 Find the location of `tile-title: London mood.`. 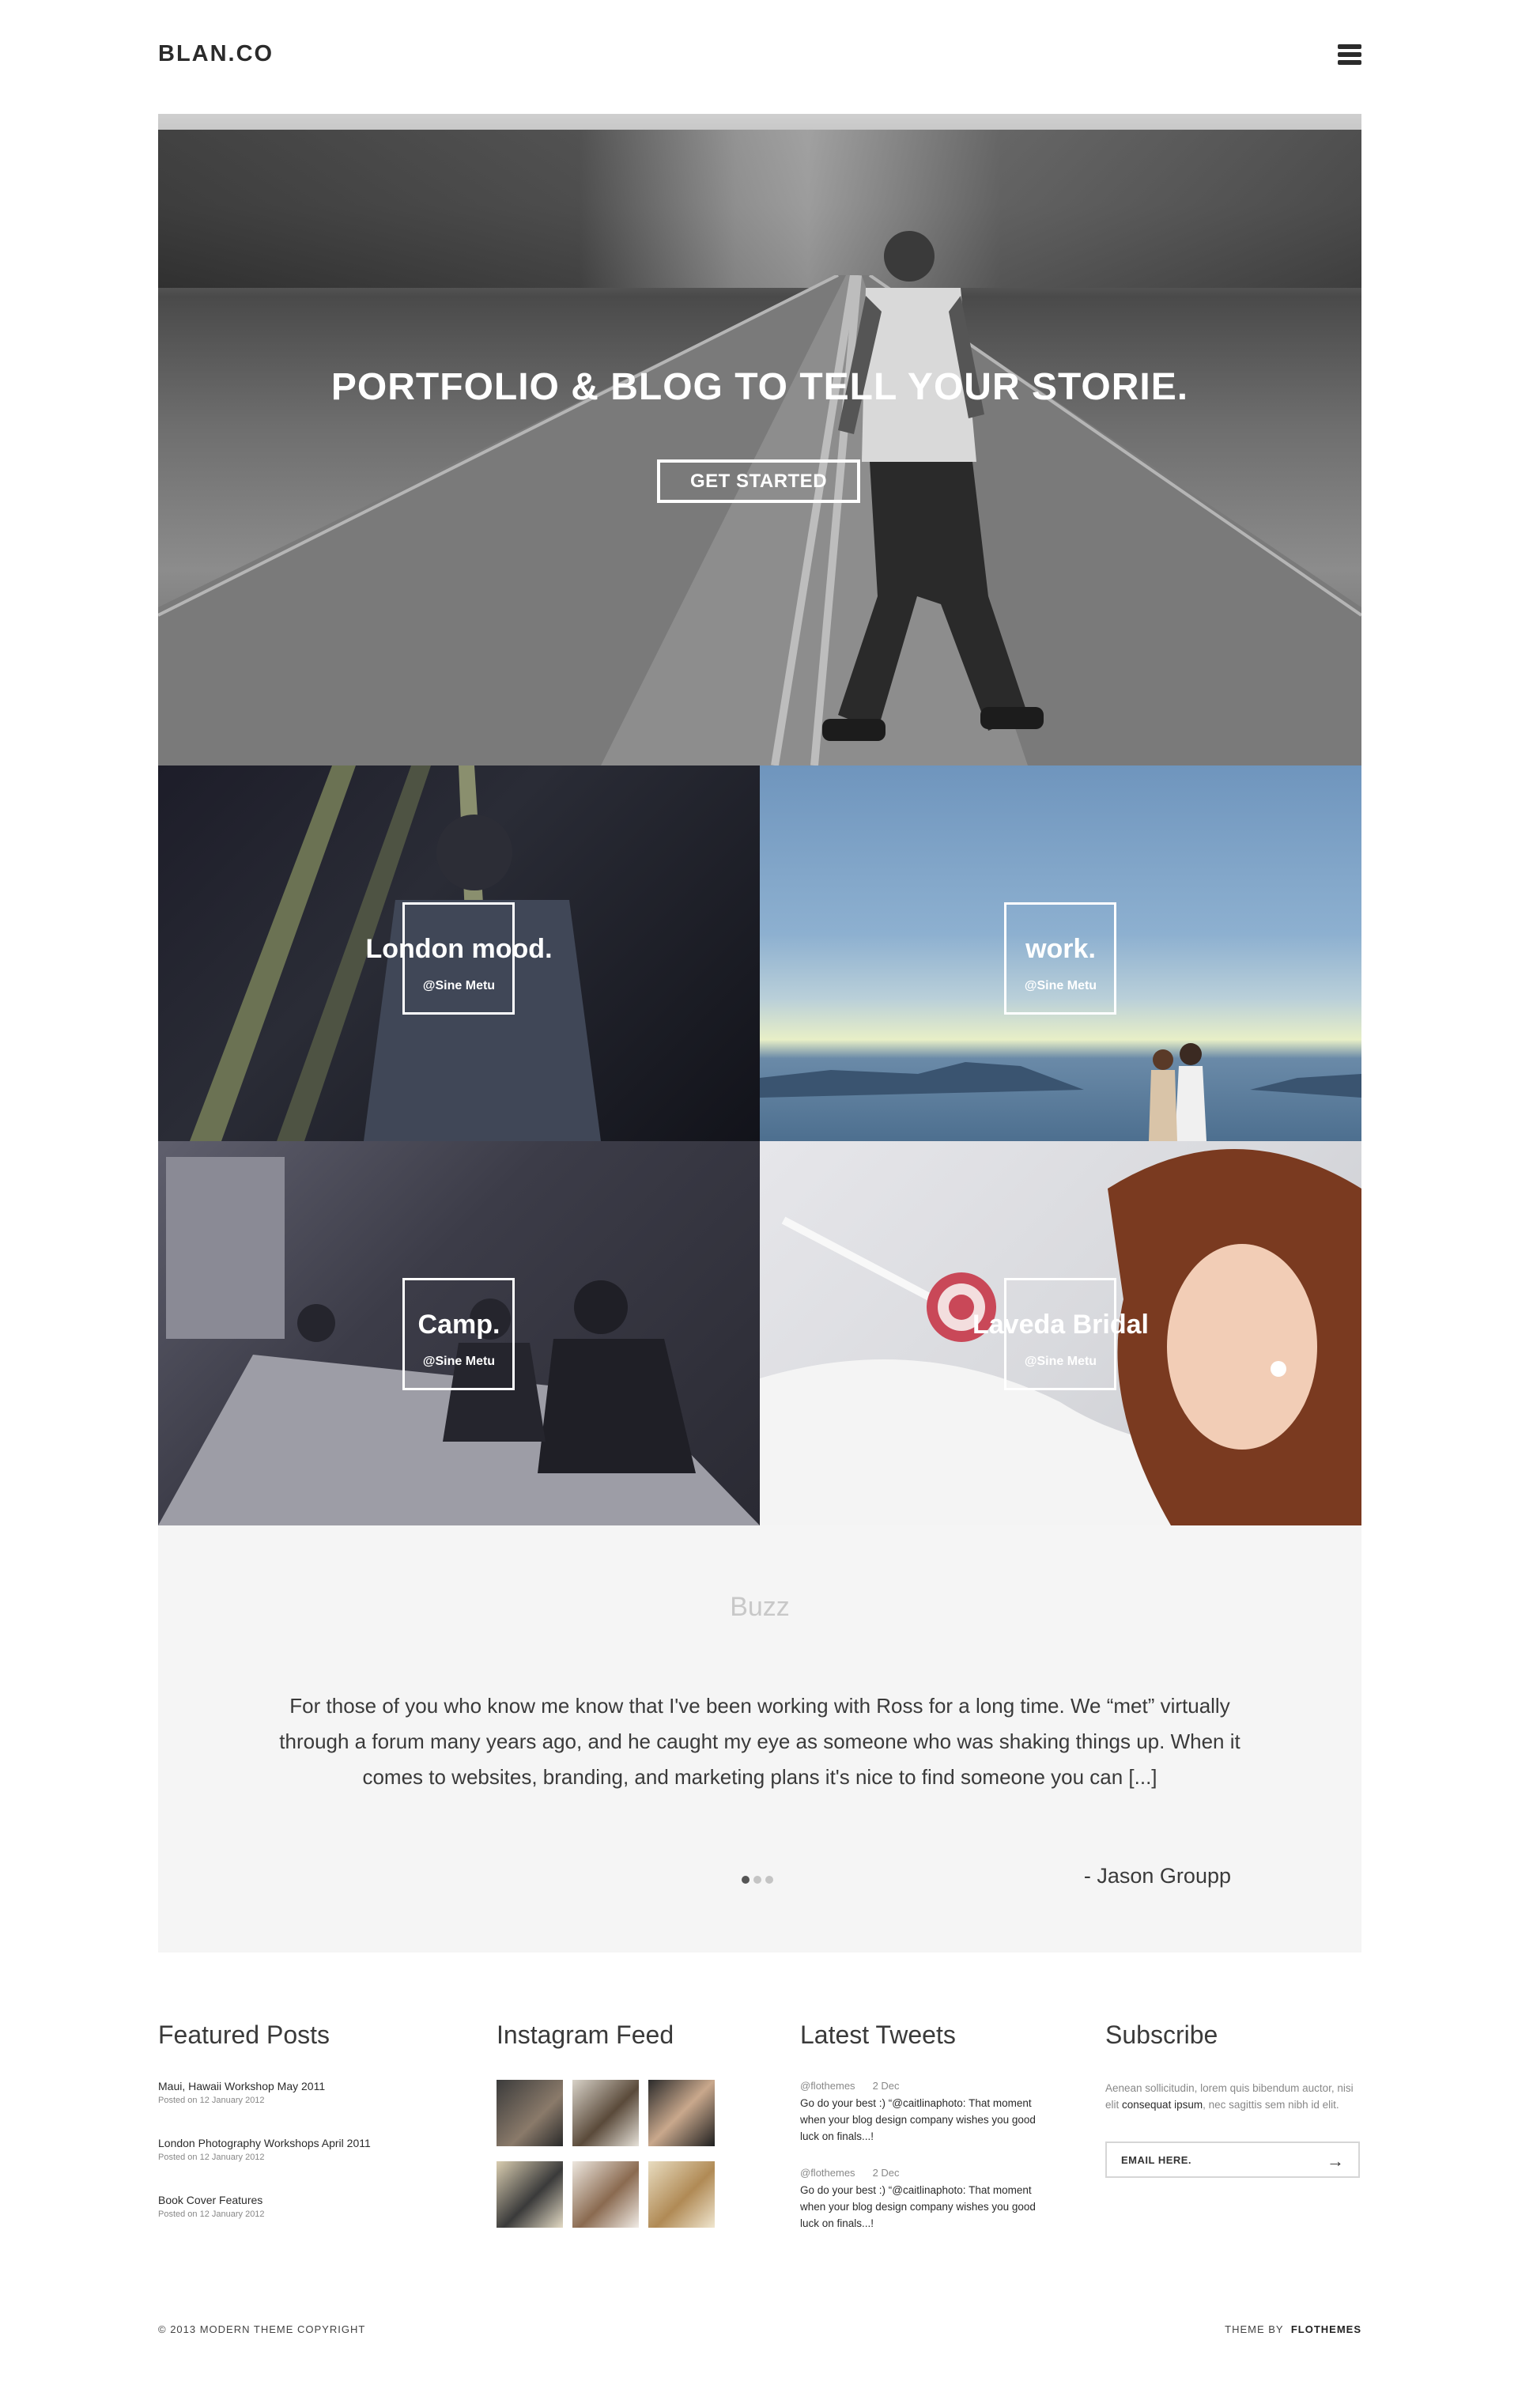

tile-title: London mood. is located at coordinates (459, 949).